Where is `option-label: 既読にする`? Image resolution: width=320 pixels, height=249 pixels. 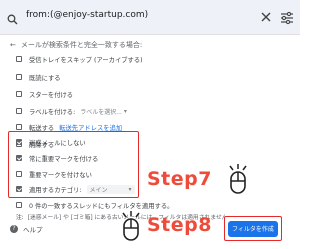 option-label: 既読にする is located at coordinates (45, 78).